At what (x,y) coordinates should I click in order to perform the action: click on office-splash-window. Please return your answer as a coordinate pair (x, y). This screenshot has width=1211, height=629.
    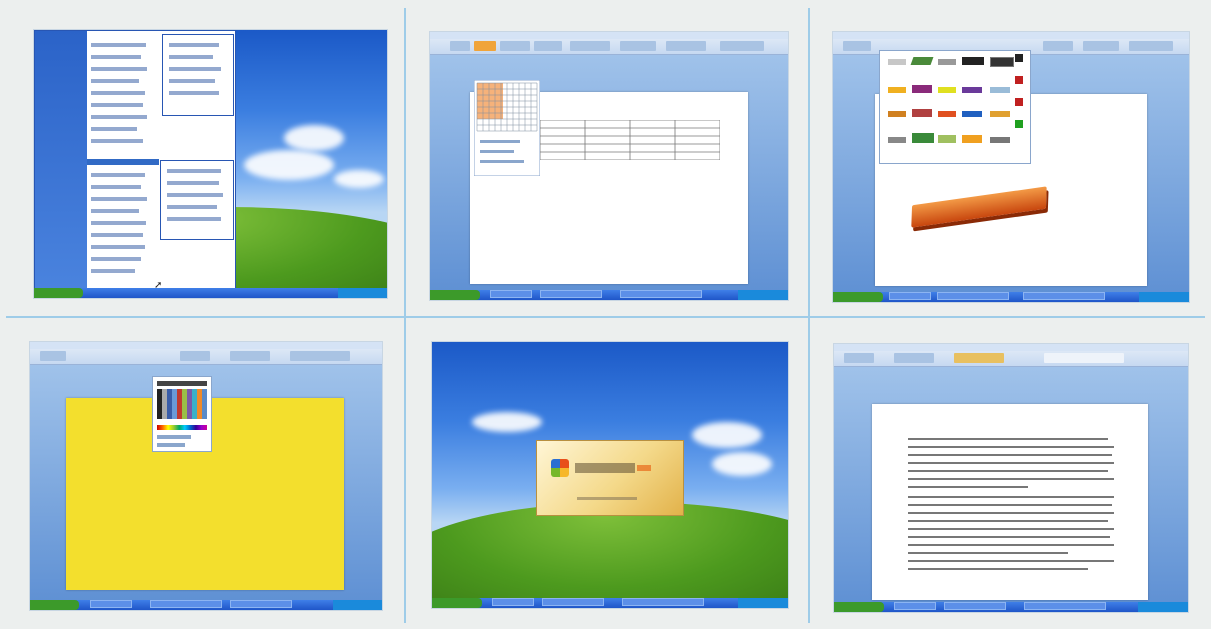
    Looking at the image, I should click on (610, 478).